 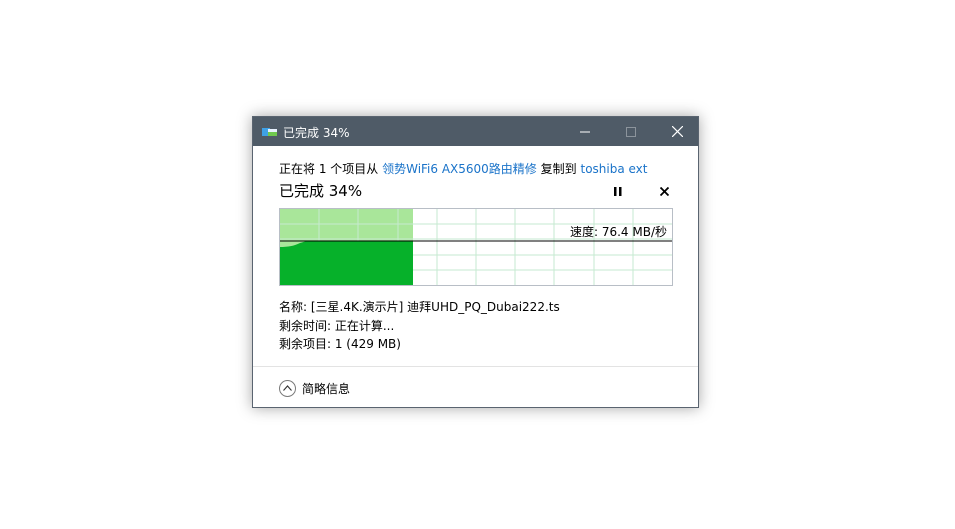 I want to click on pause-icon, so click(x=618, y=191).